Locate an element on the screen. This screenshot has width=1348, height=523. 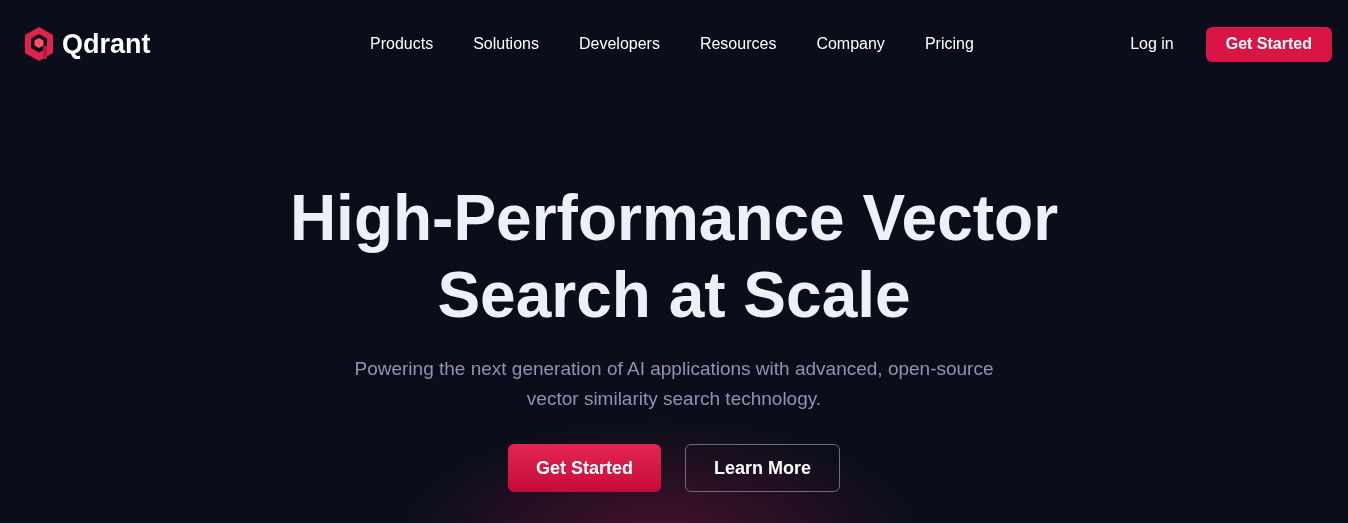
hero-subtitle: Powering the next generation of AI applications with advanced, open-source vector similarity search technology. is located at coordinates (674, 384).